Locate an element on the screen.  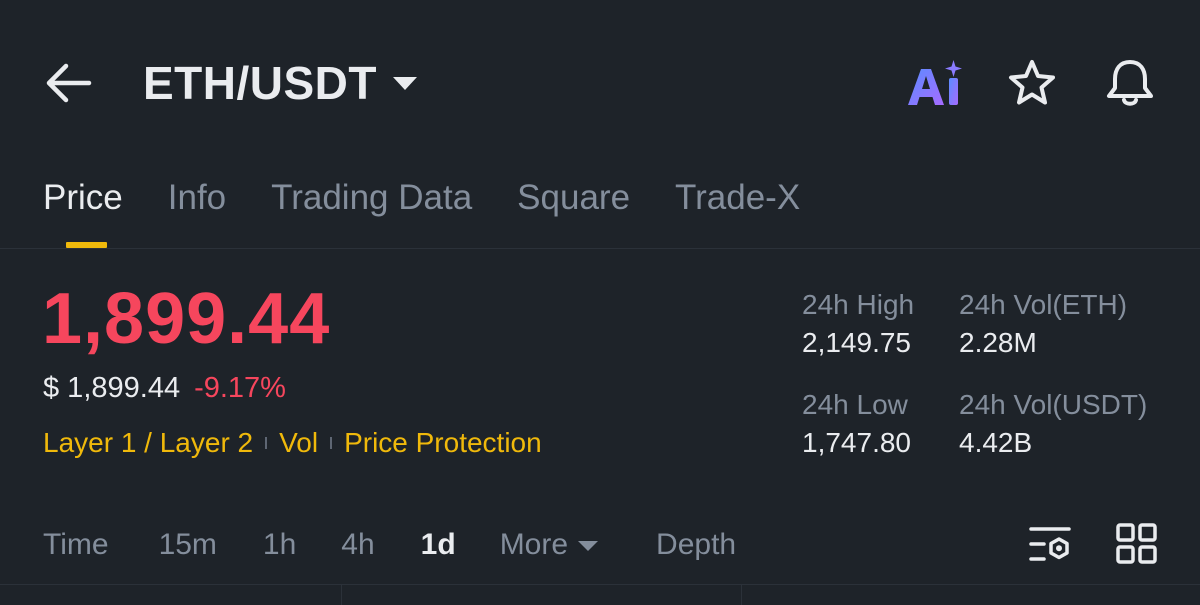
stat-value: 2,149.75 is located at coordinates (856, 342).